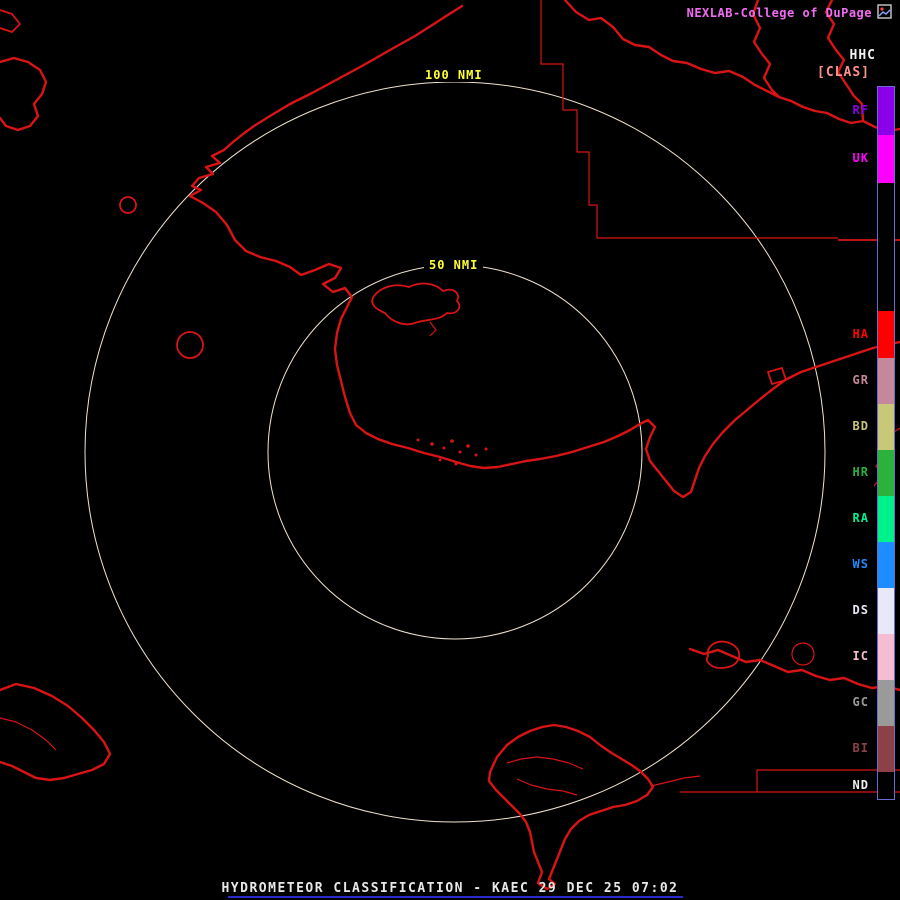 The width and height of the screenshot is (900, 900). What do you see at coordinates (571, 807) in the screenshot?
I see `delta-outline` at bounding box center [571, 807].